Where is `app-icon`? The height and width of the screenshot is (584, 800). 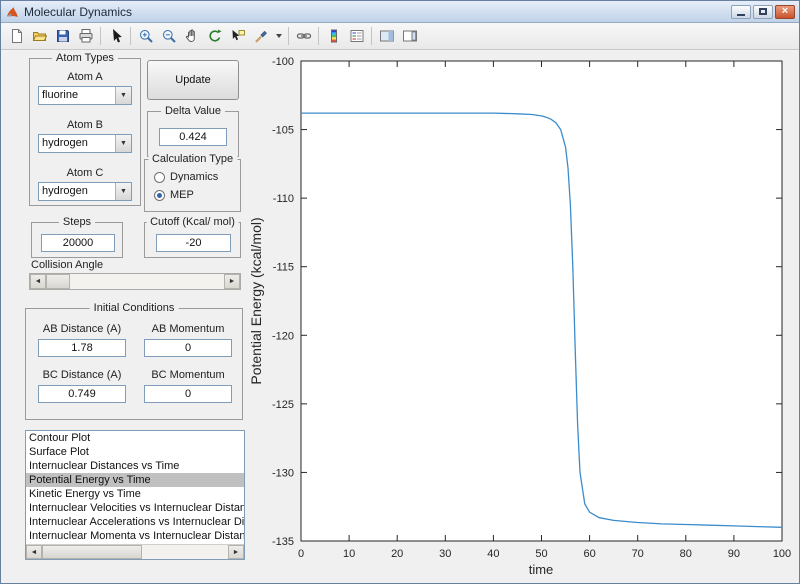
app-icon is located at coordinates (12, 11).